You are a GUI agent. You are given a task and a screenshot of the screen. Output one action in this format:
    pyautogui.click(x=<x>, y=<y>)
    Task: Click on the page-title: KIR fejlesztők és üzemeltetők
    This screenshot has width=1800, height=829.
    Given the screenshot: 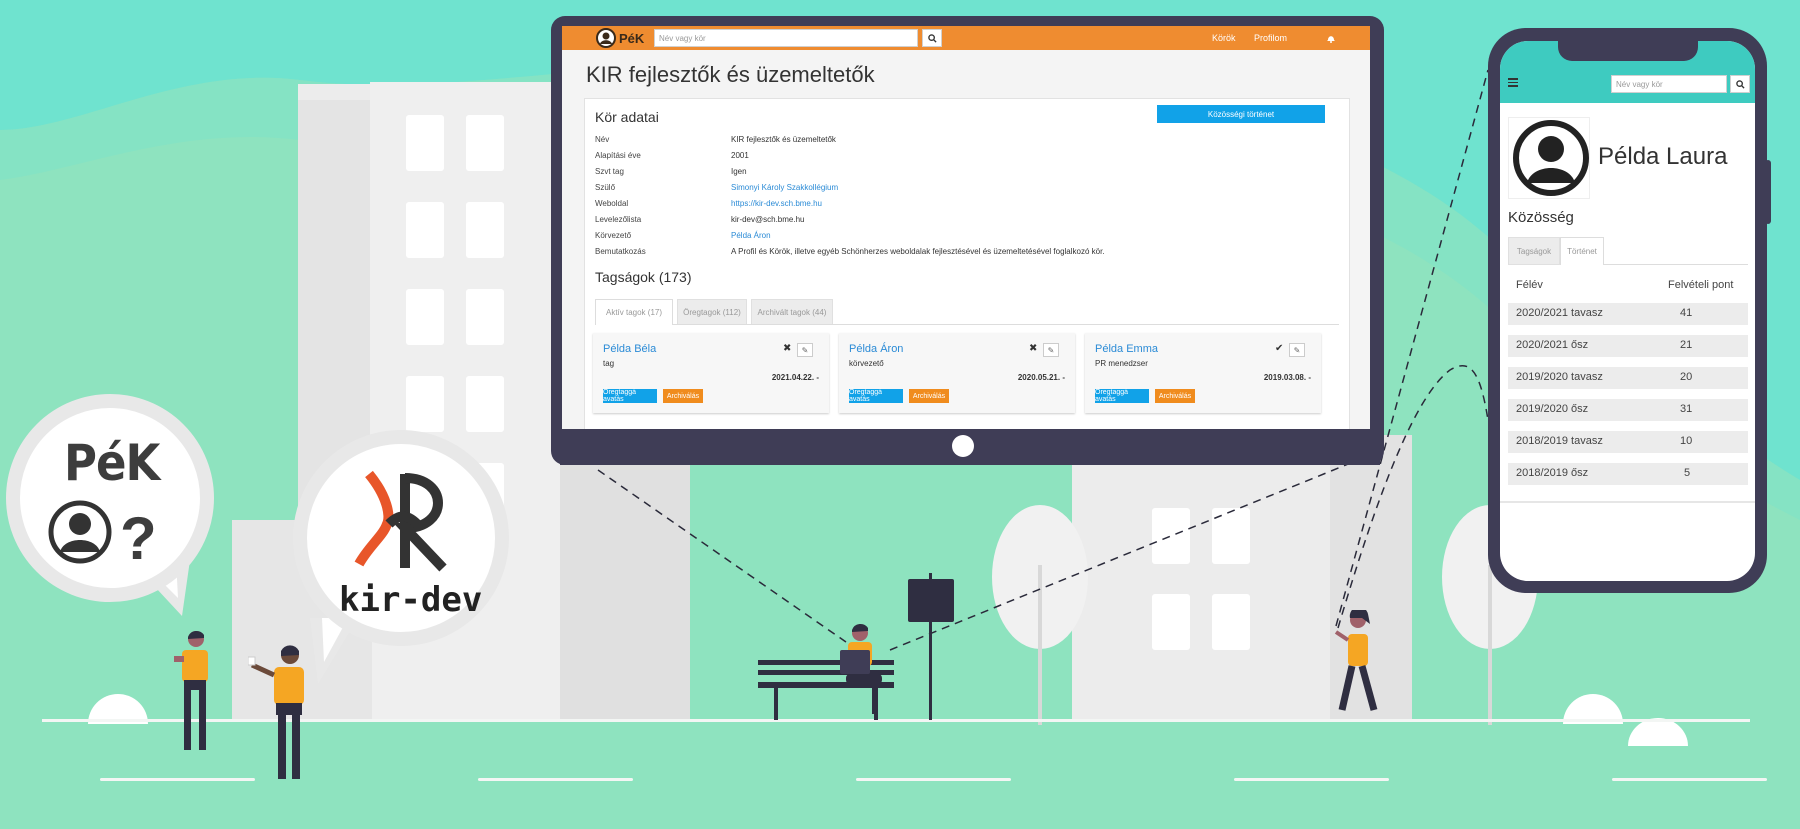 What is the action you would take?
    pyautogui.click(x=730, y=74)
    